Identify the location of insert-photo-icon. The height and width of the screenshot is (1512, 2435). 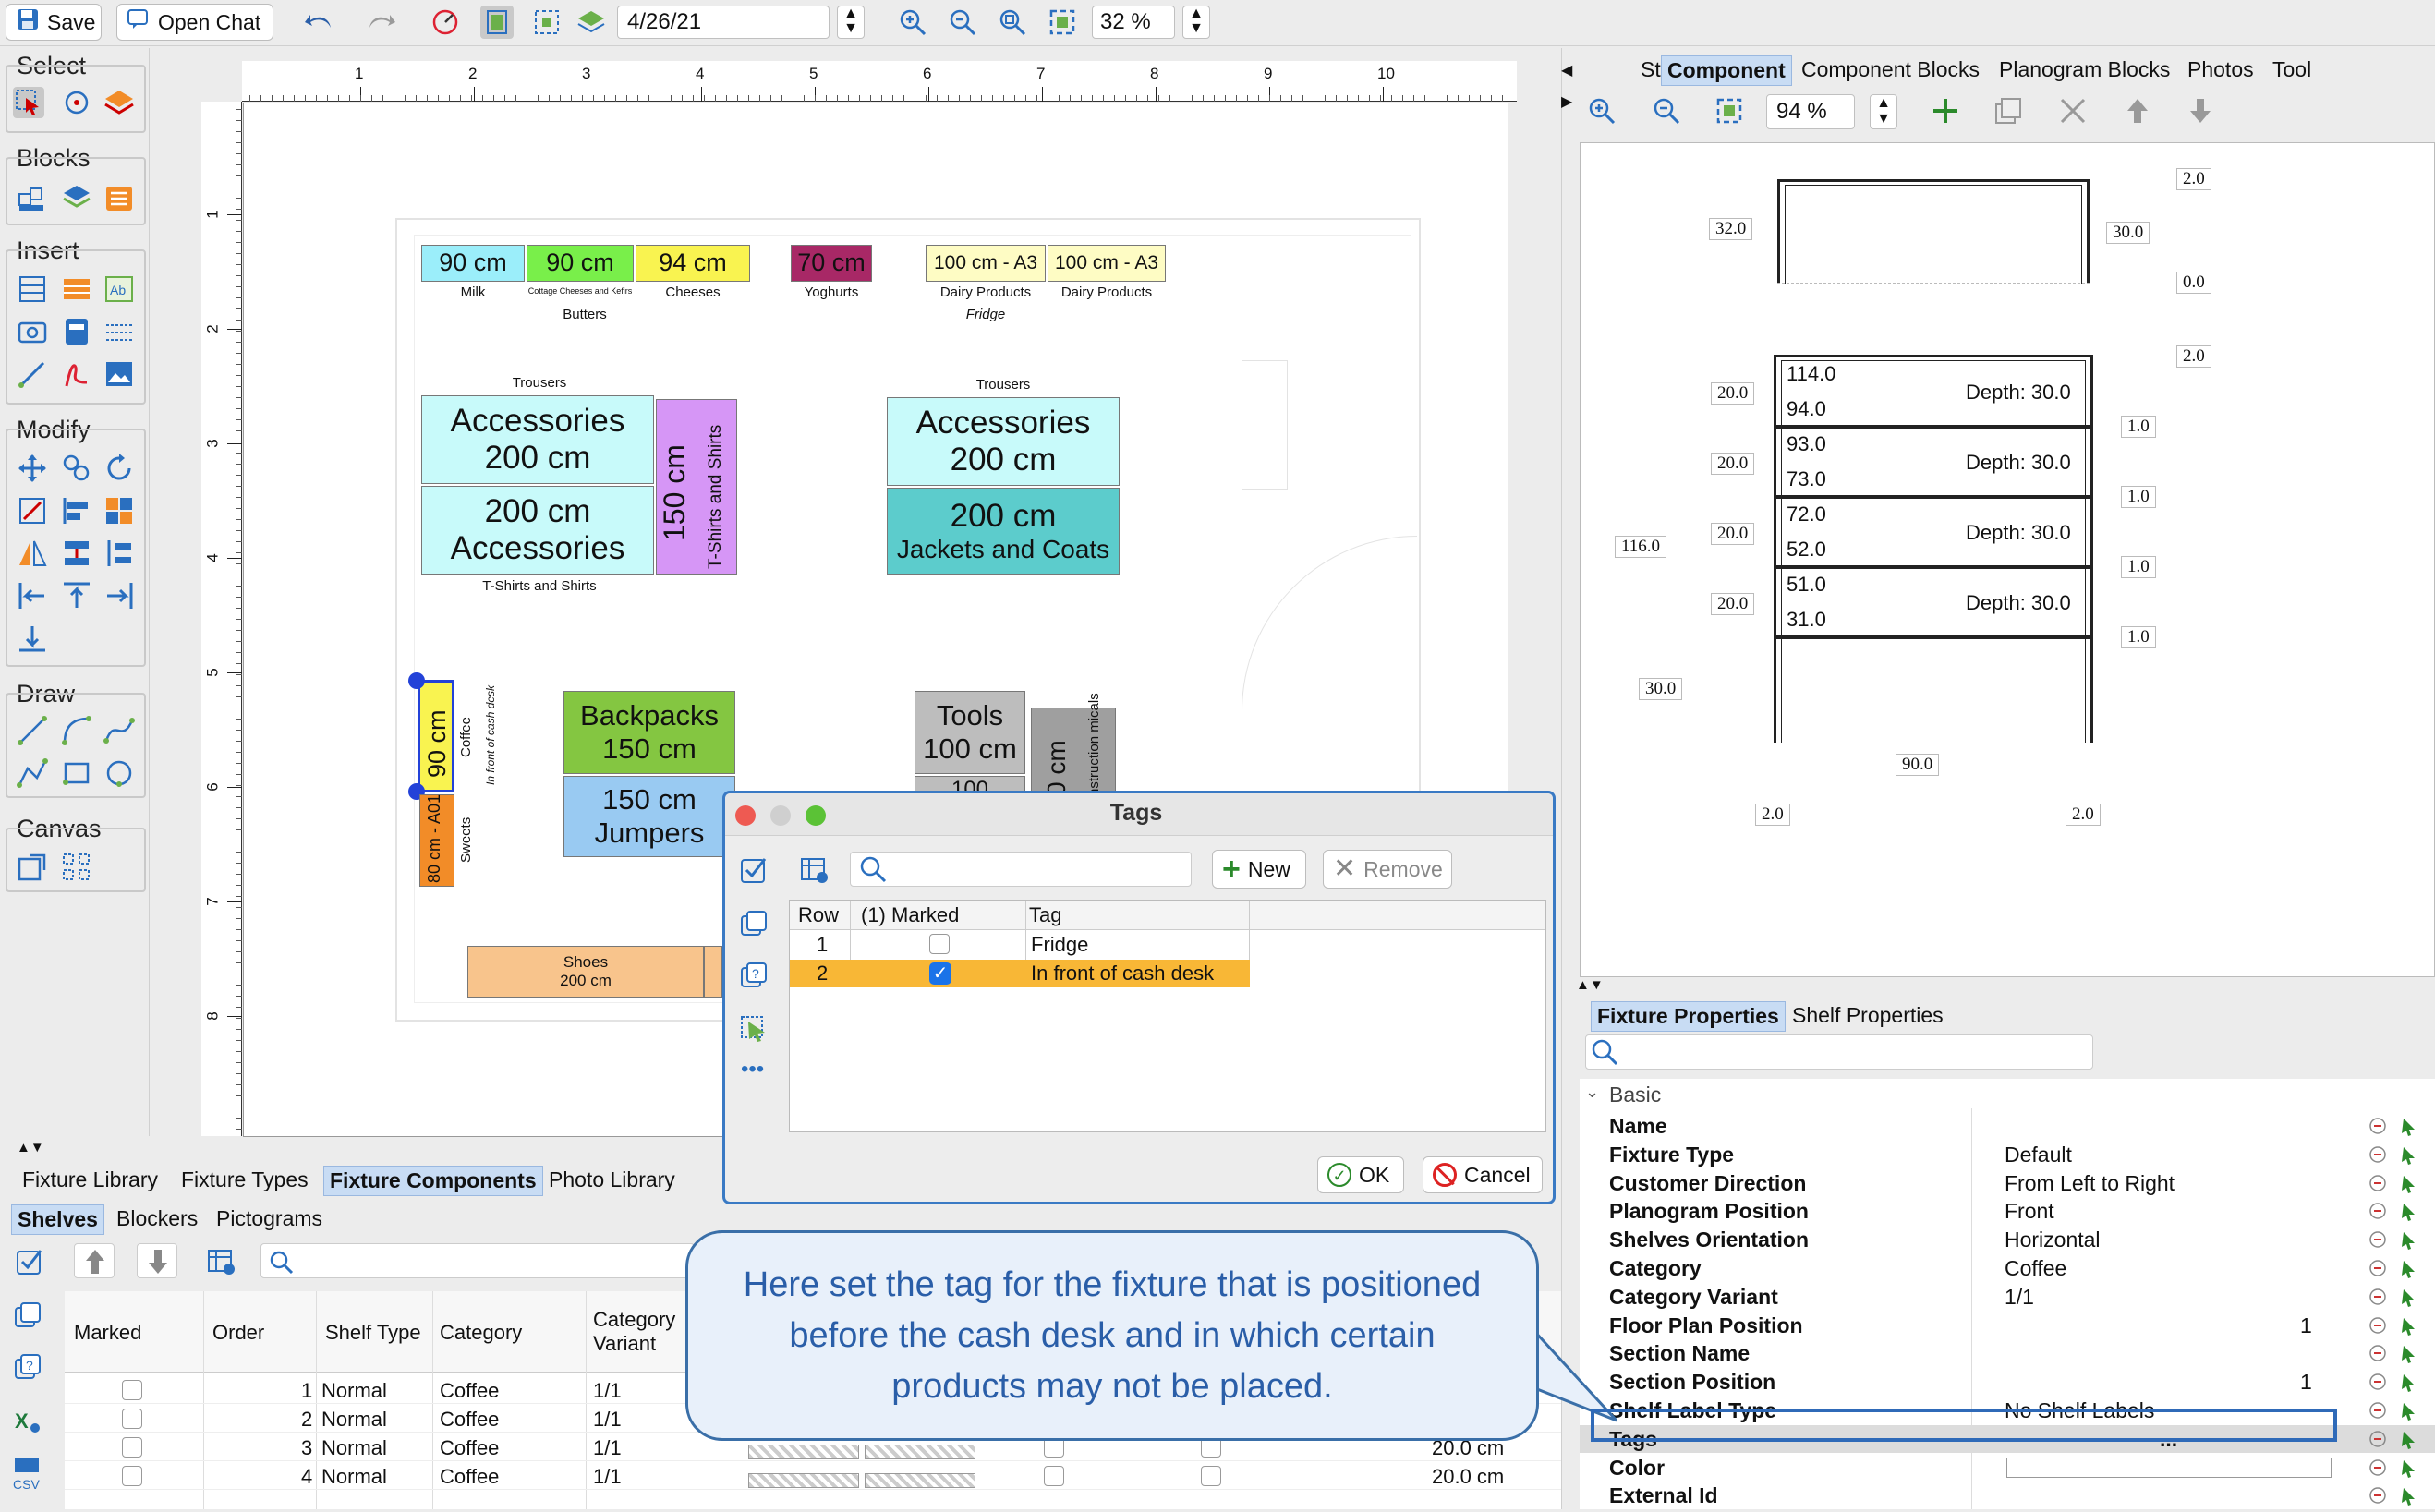
(32, 331).